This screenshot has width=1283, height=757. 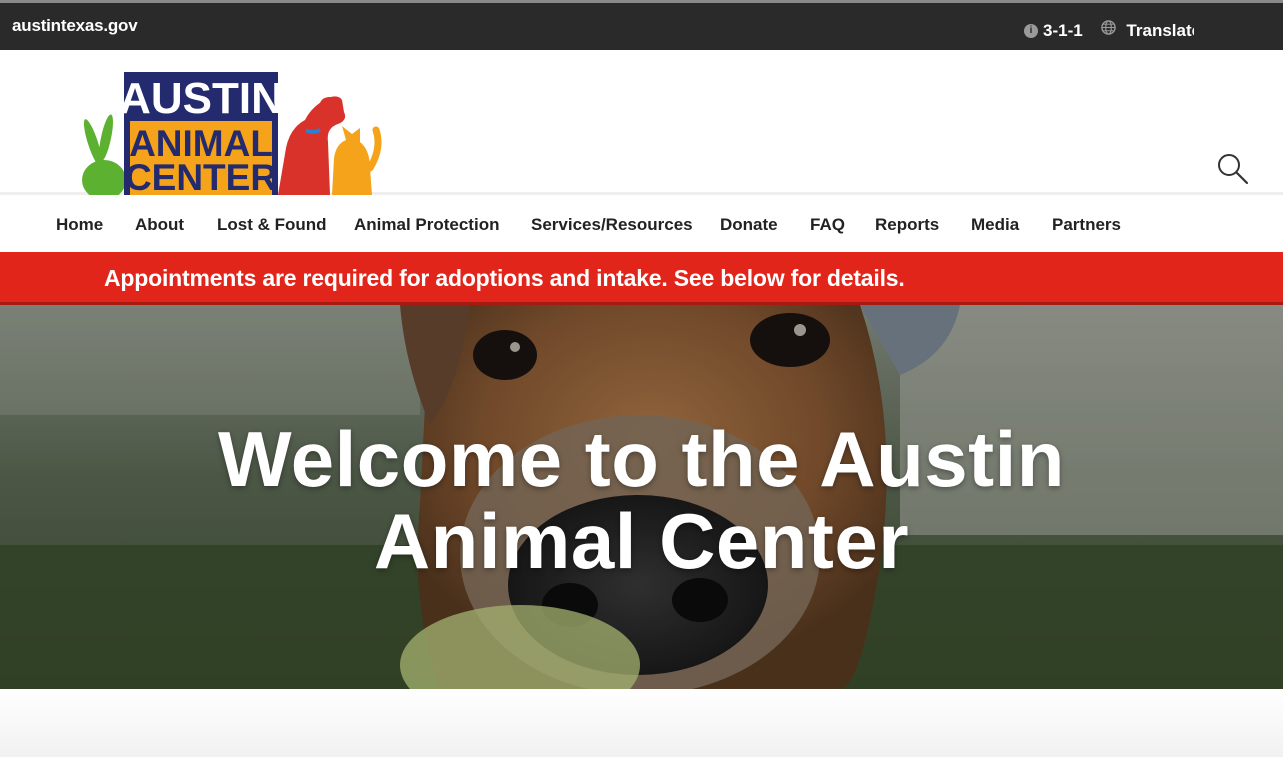 What do you see at coordinates (995, 225) in the screenshot?
I see `nav-item-media: Media` at bounding box center [995, 225].